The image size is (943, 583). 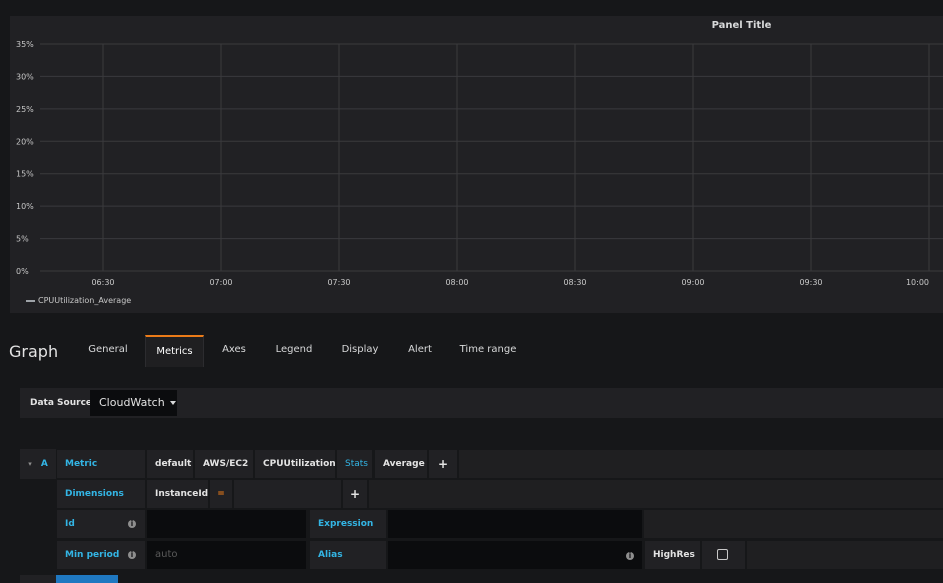 I want to click on datasource-select: CloudWatch, so click(x=133, y=403).